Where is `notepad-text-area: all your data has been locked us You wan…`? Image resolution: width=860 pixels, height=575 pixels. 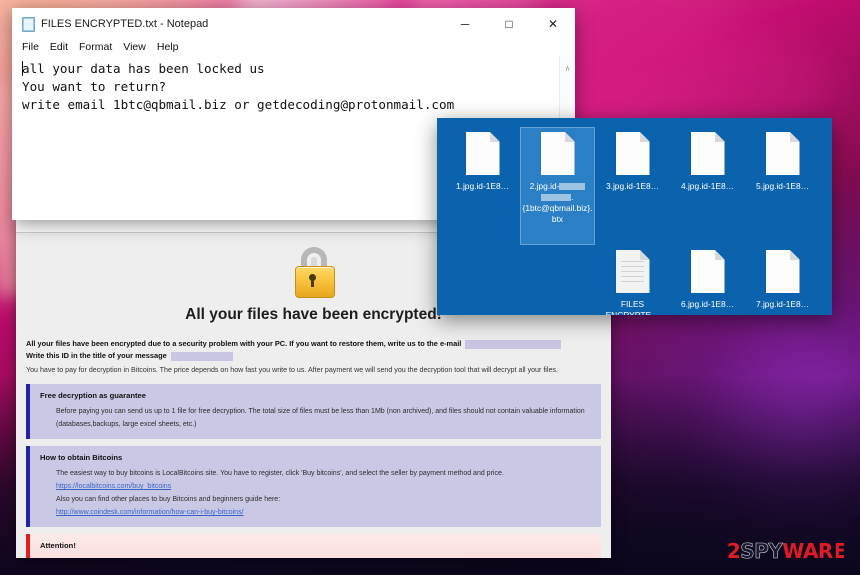
notepad-text-area: all your data has been locked us You wan… is located at coordinates (293, 85).